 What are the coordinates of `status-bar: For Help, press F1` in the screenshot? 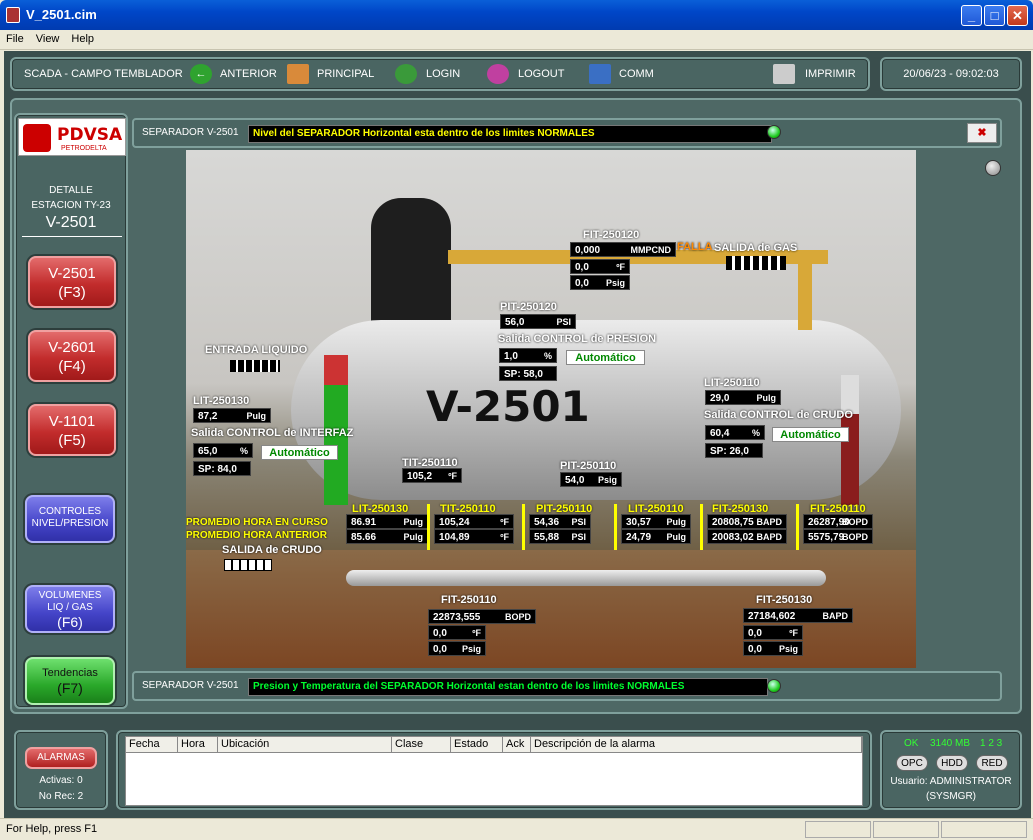 It's located at (516, 829).